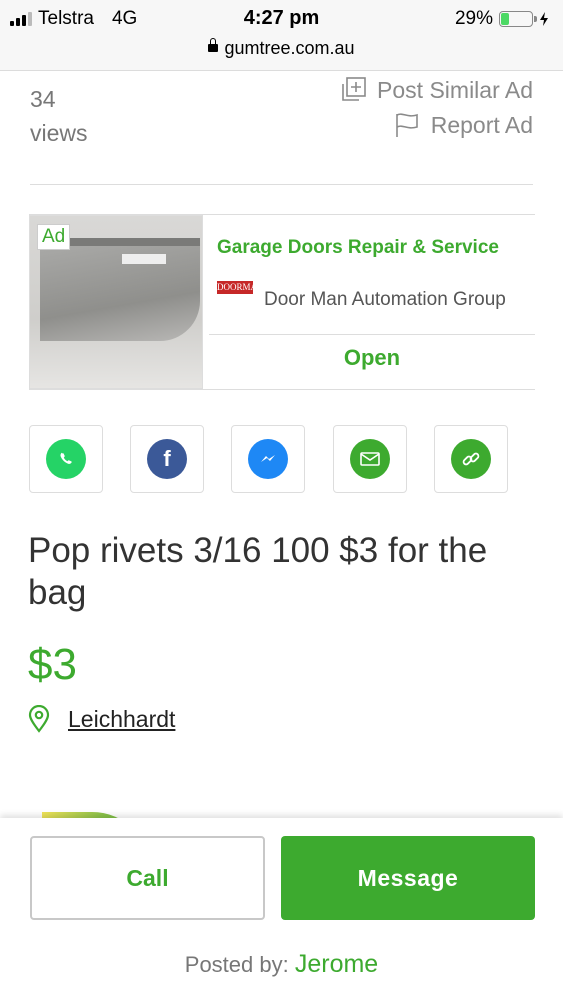 Image resolution: width=563 pixels, height=1000 pixels. I want to click on ad-divider, so click(372, 334).